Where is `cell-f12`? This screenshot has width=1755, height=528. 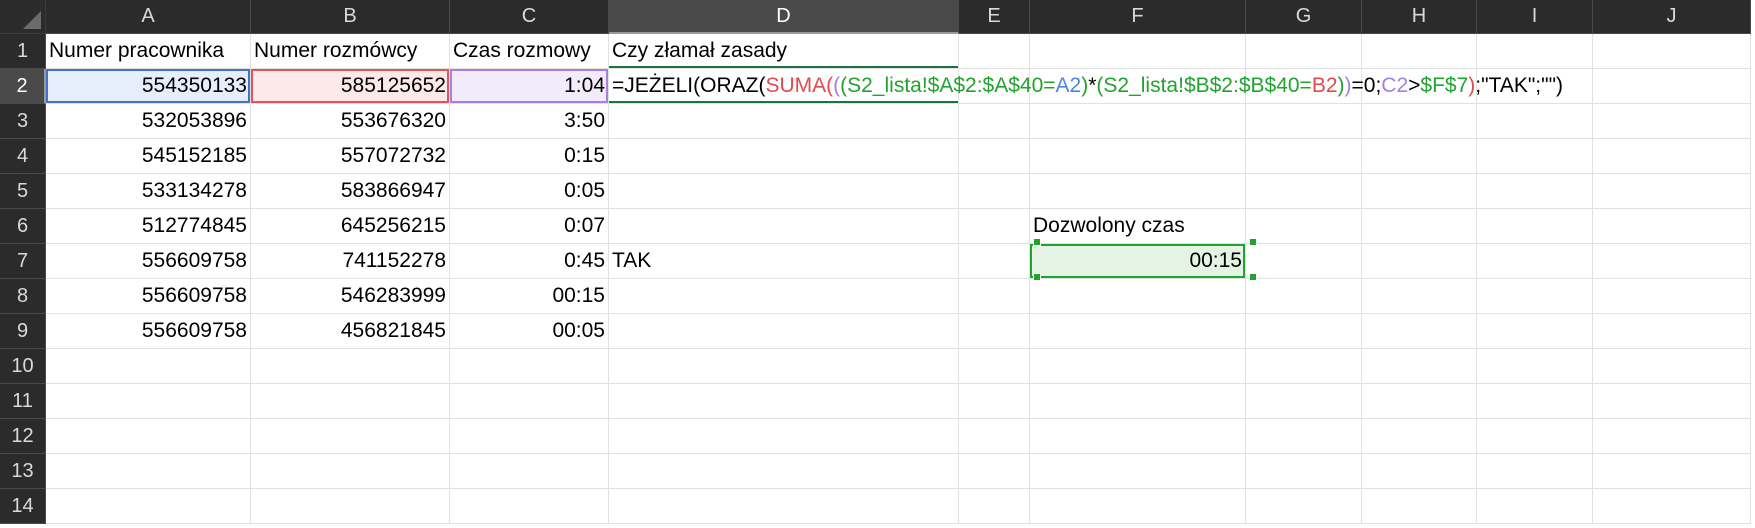
cell-f12 is located at coordinates (1138, 436).